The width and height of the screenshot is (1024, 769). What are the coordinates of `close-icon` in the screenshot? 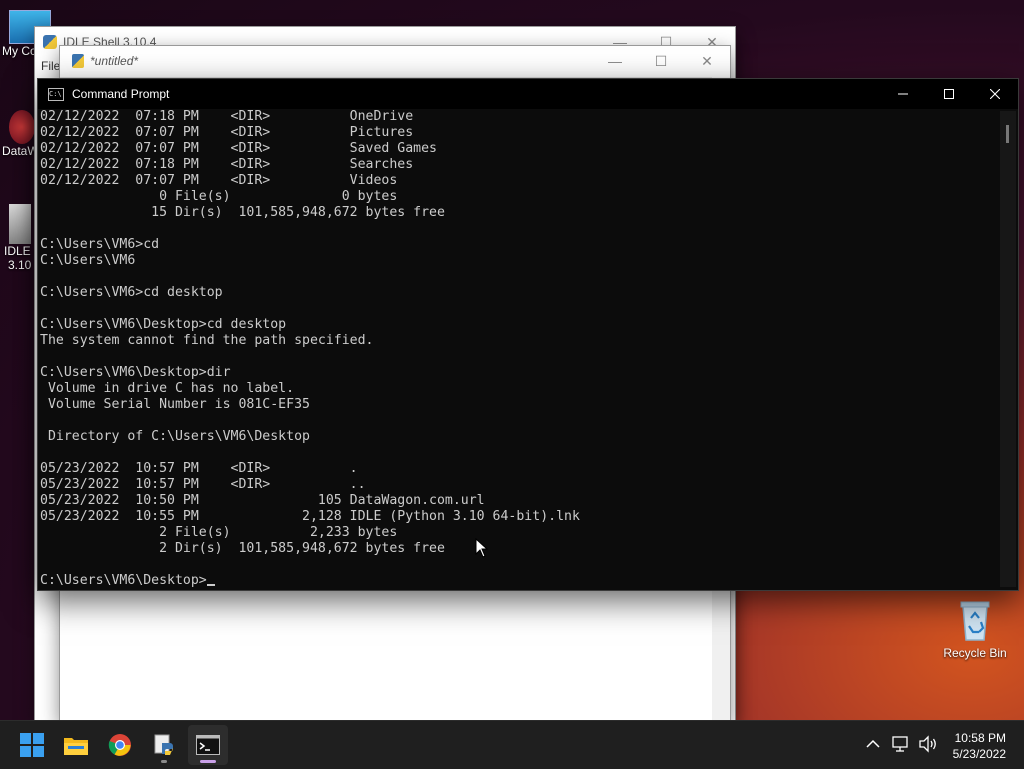 It's located at (995, 94).